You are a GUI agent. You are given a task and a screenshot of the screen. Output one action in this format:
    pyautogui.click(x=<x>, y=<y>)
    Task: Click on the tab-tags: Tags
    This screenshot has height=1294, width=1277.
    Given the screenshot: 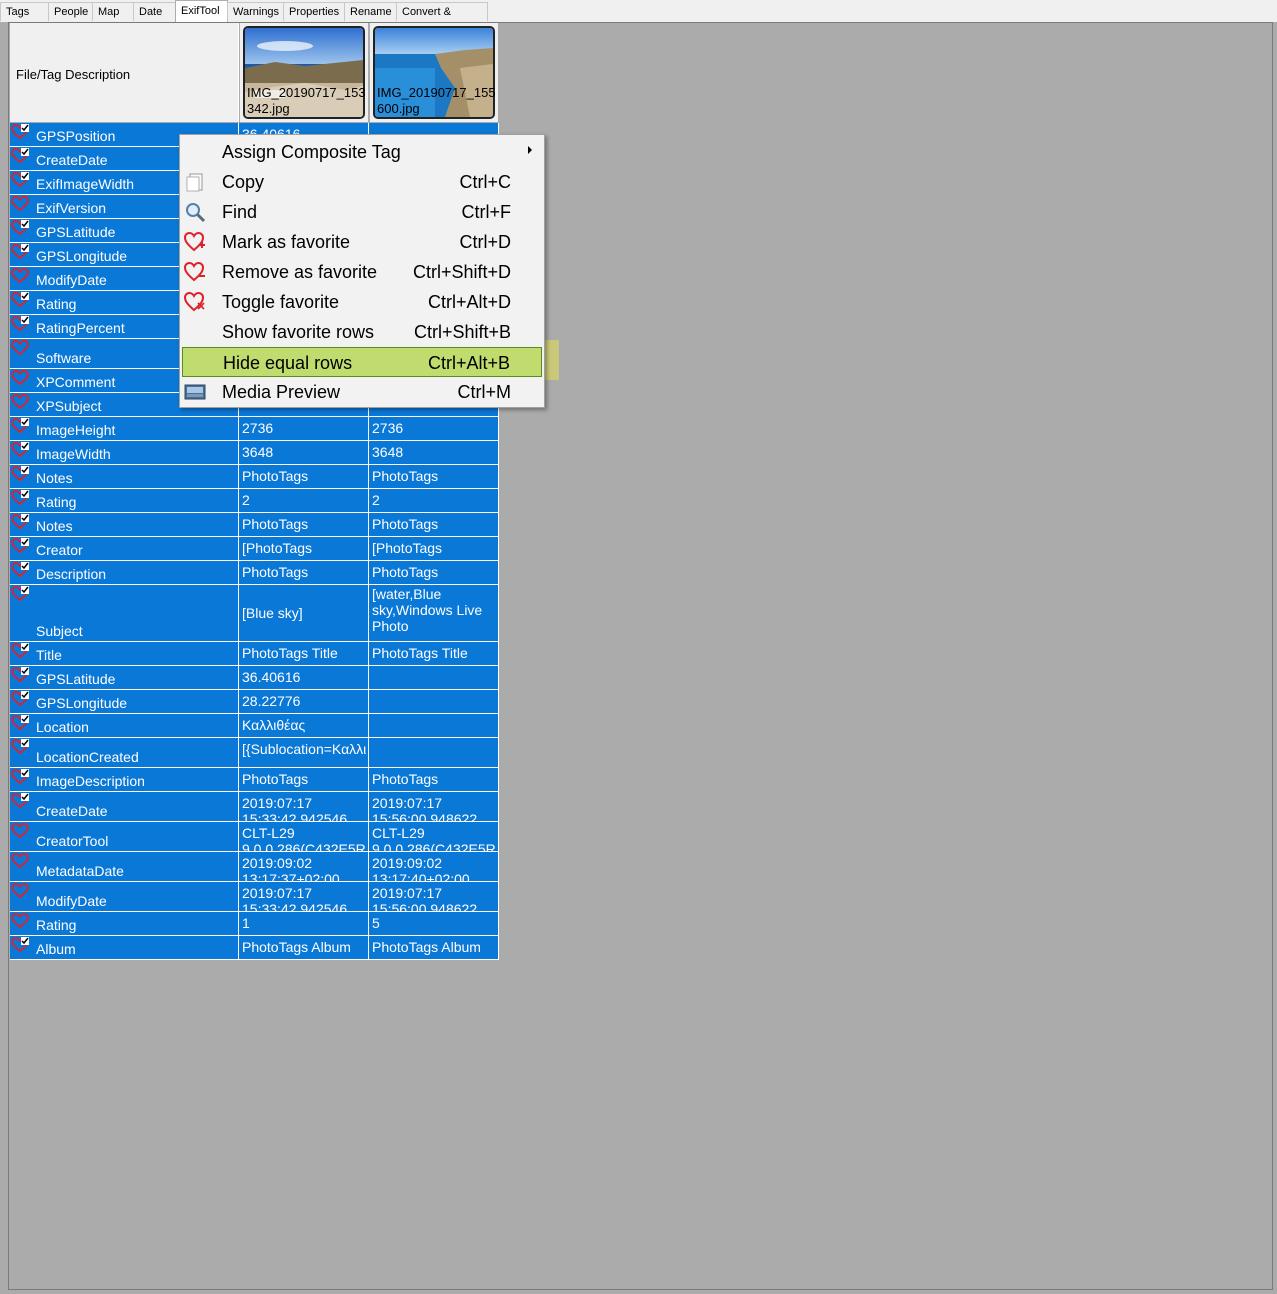 What is the action you would take?
    pyautogui.click(x=24, y=11)
    